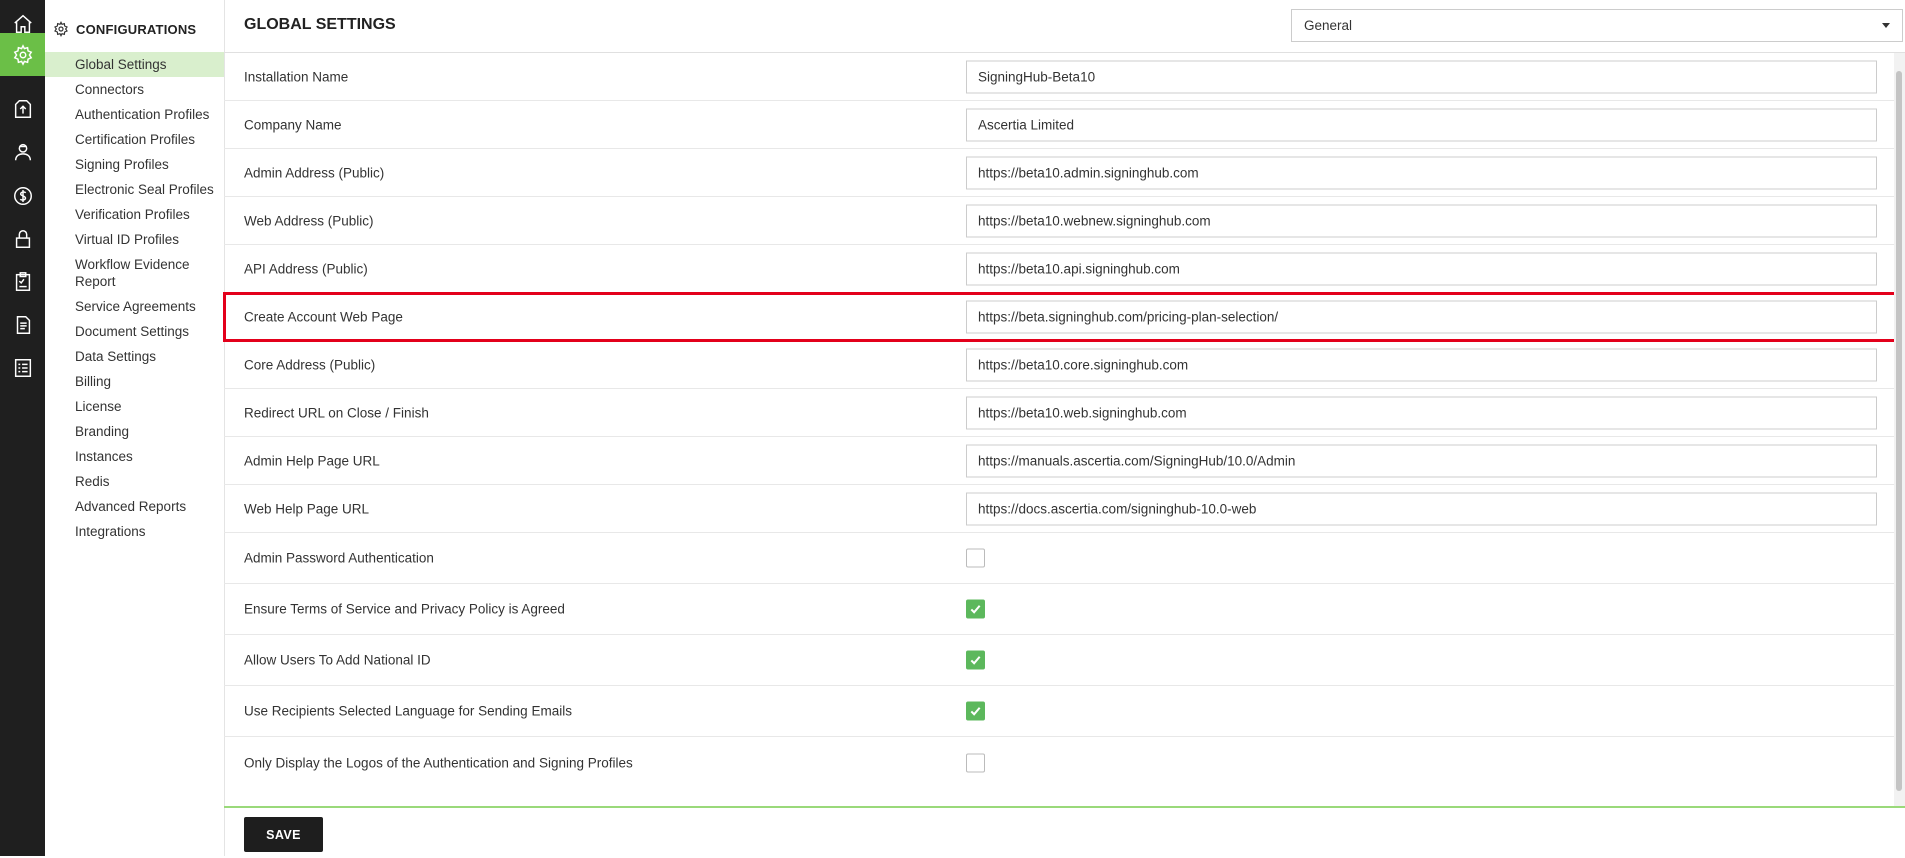 Image resolution: width=1905 pixels, height=858 pixels. What do you see at coordinates (1421, 172) in the screenshot?
I see `admin-address-input` at bounding box center [1421, 172].